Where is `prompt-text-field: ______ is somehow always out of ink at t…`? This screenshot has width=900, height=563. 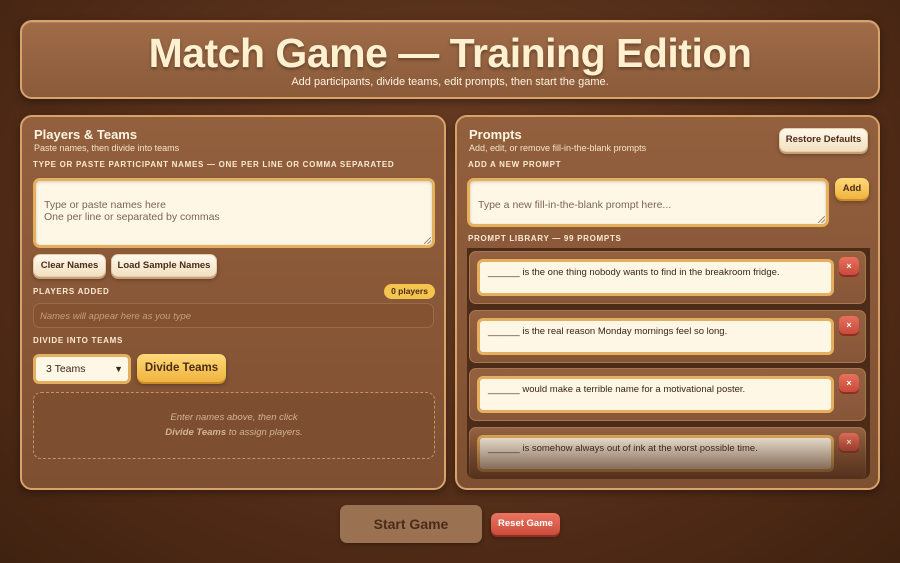 prompt-text-field: ______ is somehow always out of ink at t… is located at coordinates (655, 453).